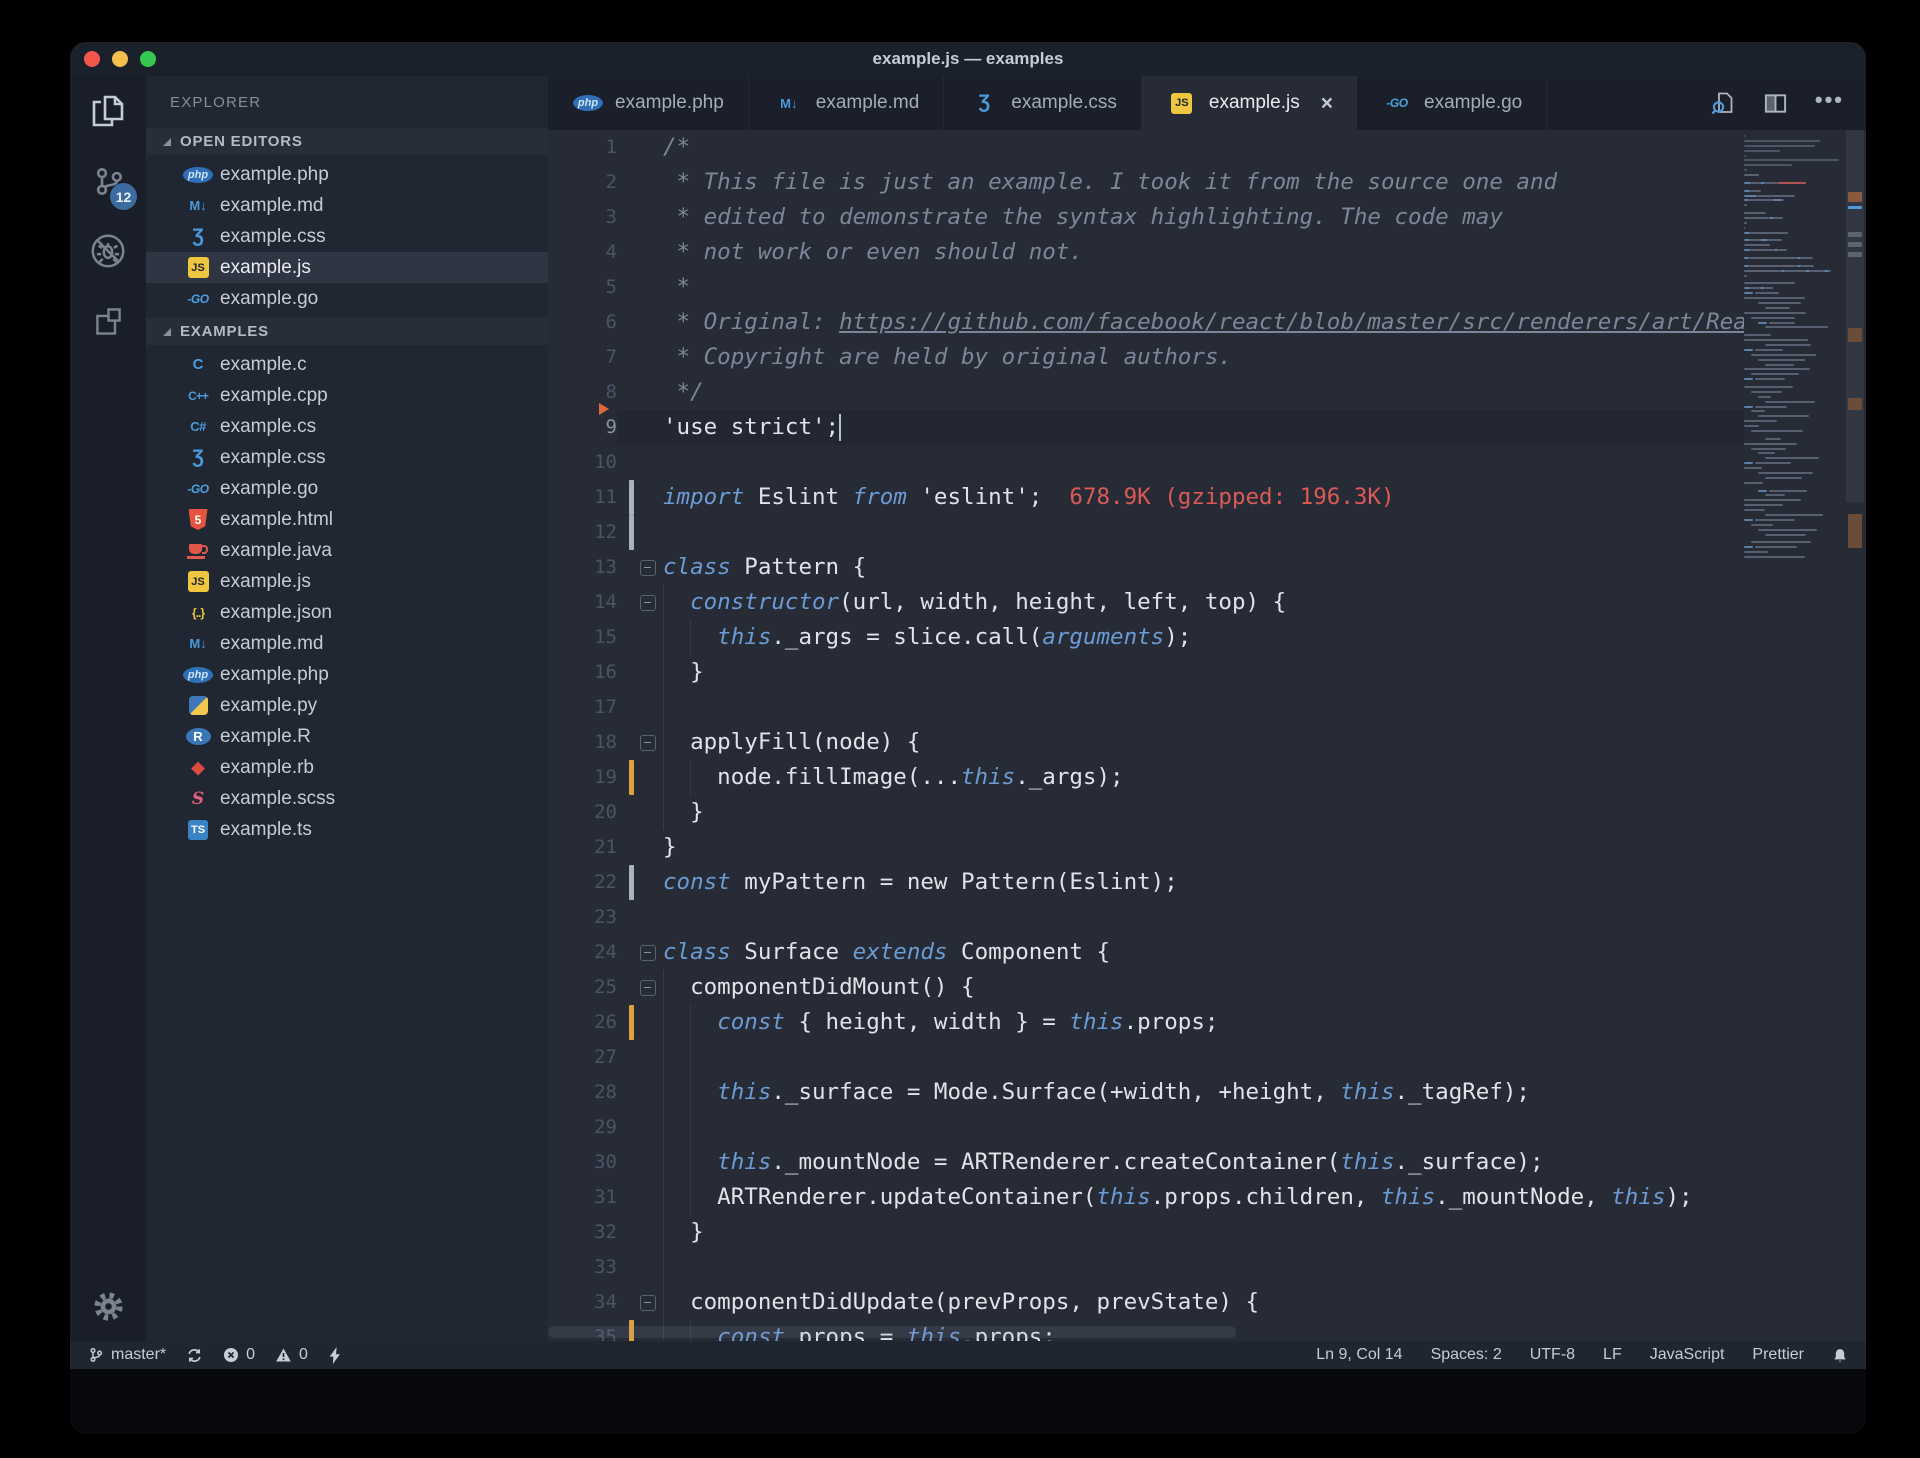 The width and height of the screenshot is (1920, 1458). I want to click on status-notifications, so click(1840, 1355).